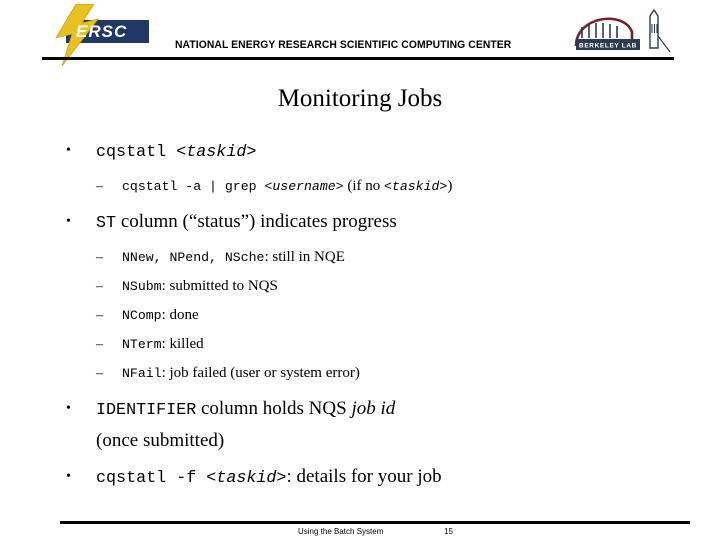 This screenshot has width=720, height=540. What do you see at coordinates (360, 98) in the screenshot?
I see `page-title: Monitoring Jobs` at bounding box center [360, 98].